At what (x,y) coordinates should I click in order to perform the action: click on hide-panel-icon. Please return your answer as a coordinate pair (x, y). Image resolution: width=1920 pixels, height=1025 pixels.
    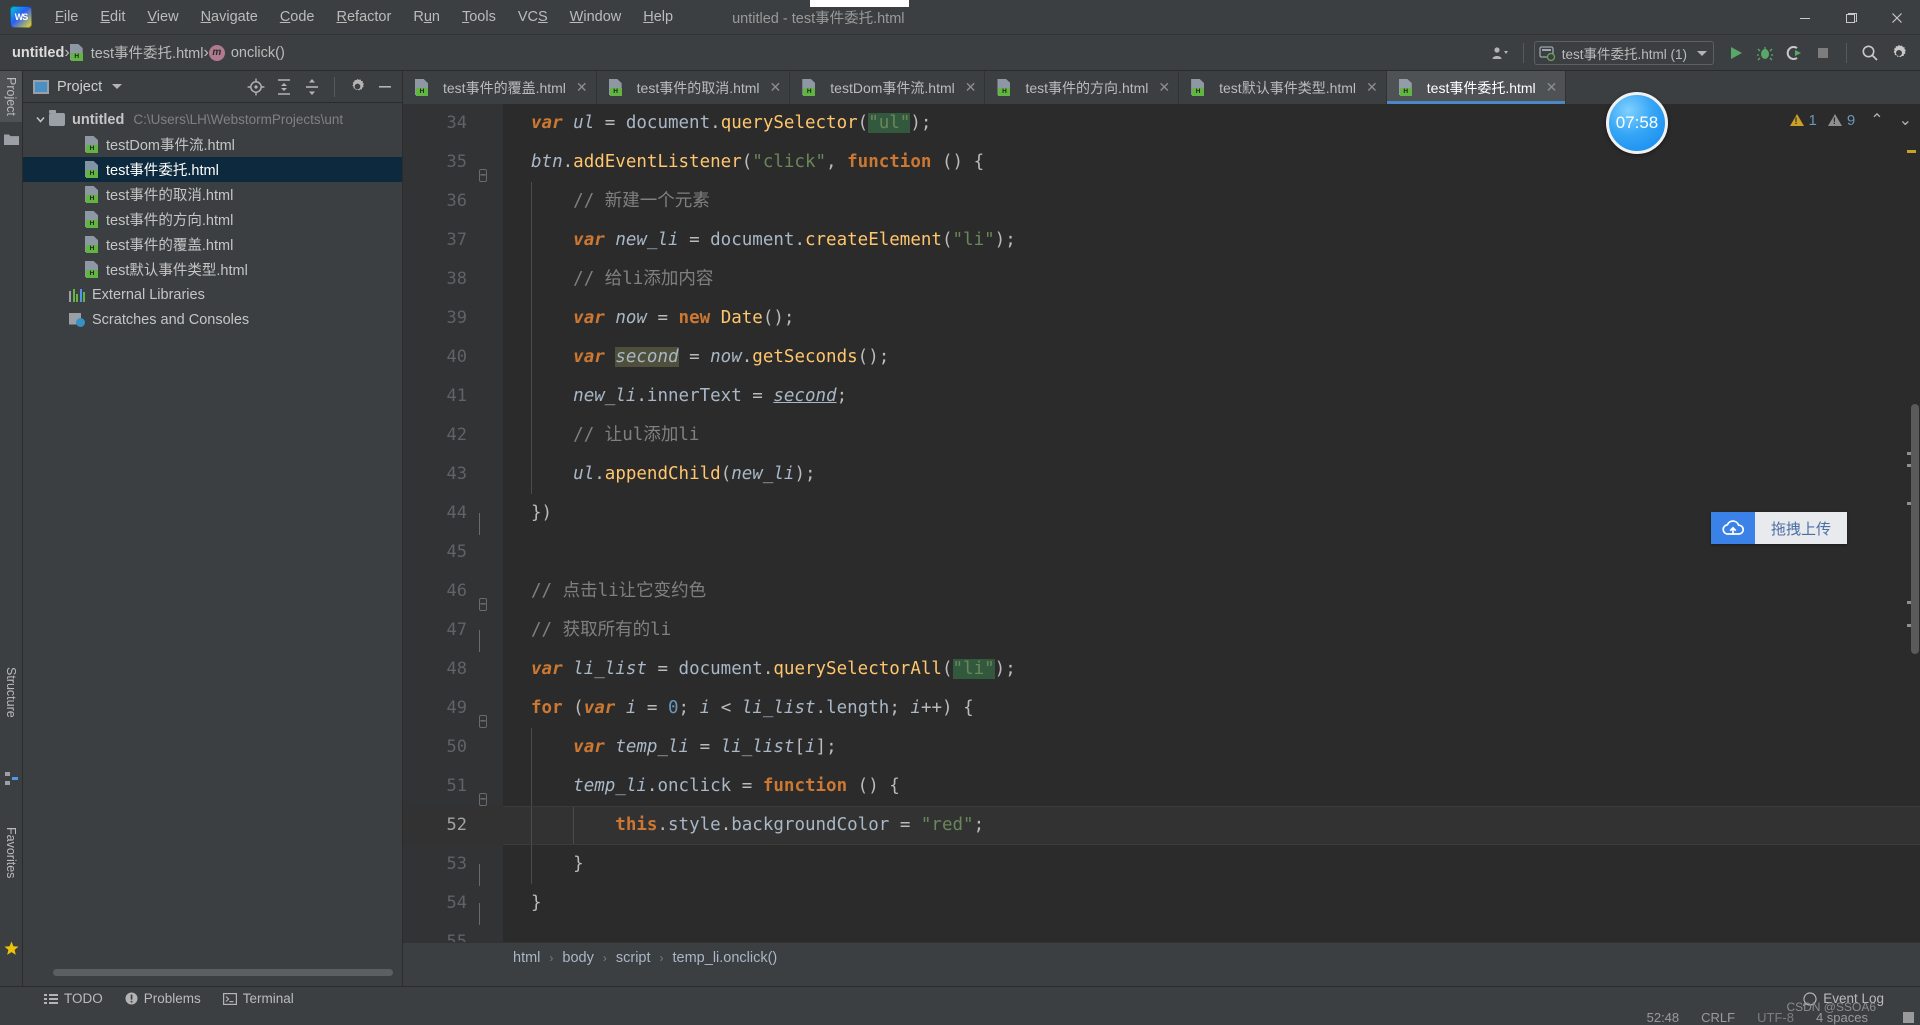
    Looking at the image, I should click on (385, 87).